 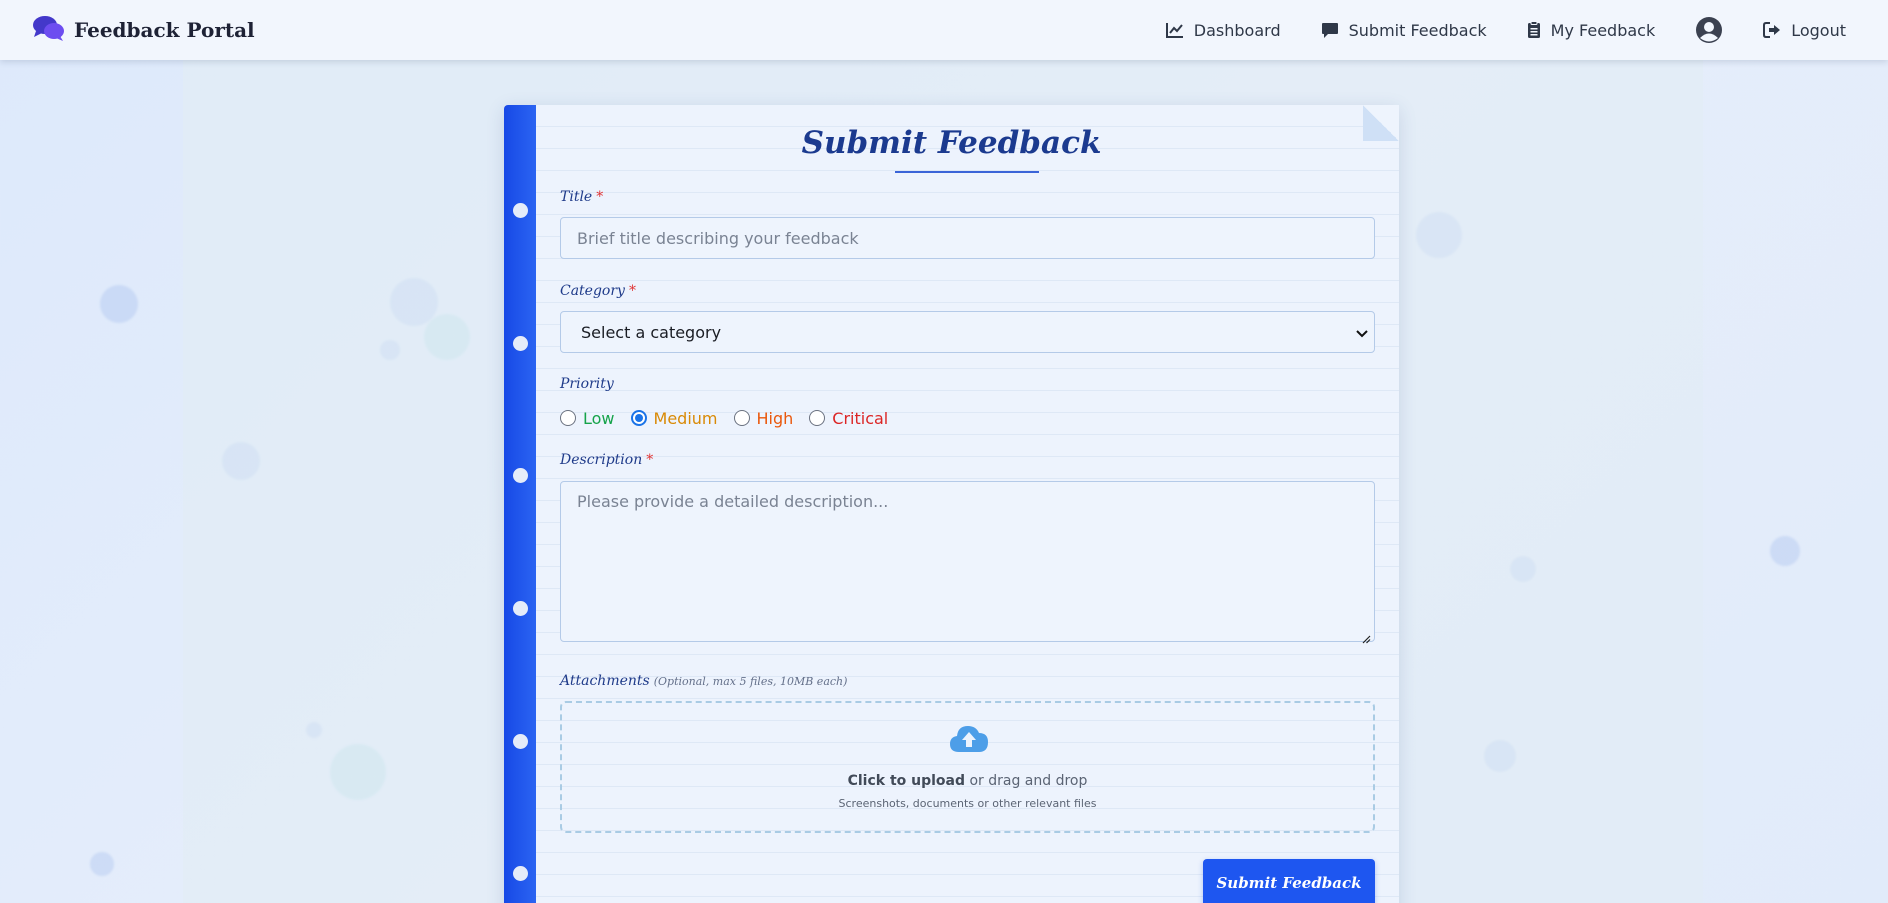 I want to click on nav-my-feedback-label: My Feedback, so click(x=1603, y=30).